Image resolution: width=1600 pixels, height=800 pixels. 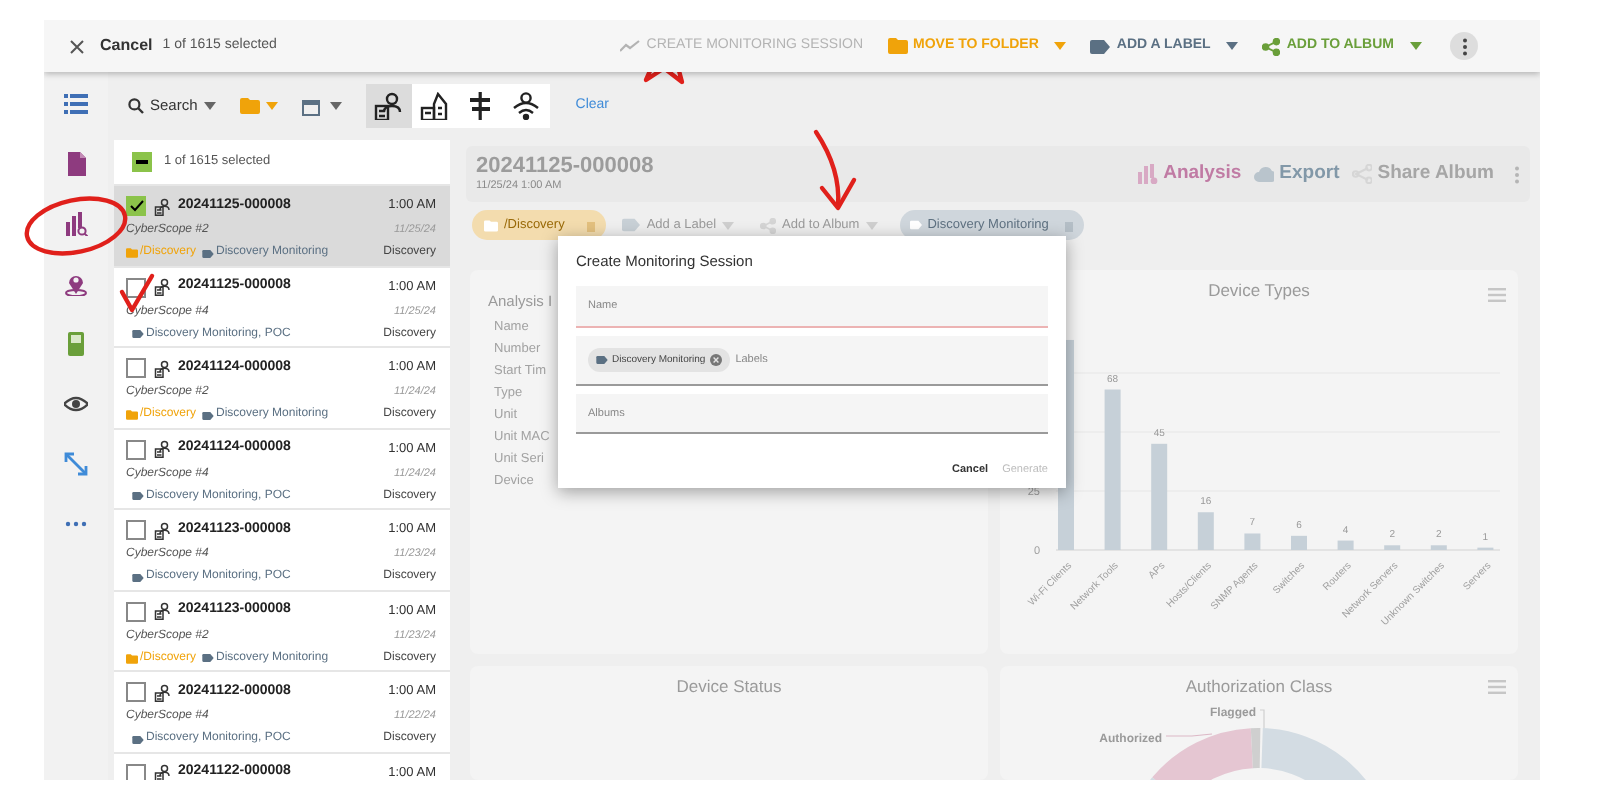 I want to click on filter-toggle, so click(x=388, y=106).